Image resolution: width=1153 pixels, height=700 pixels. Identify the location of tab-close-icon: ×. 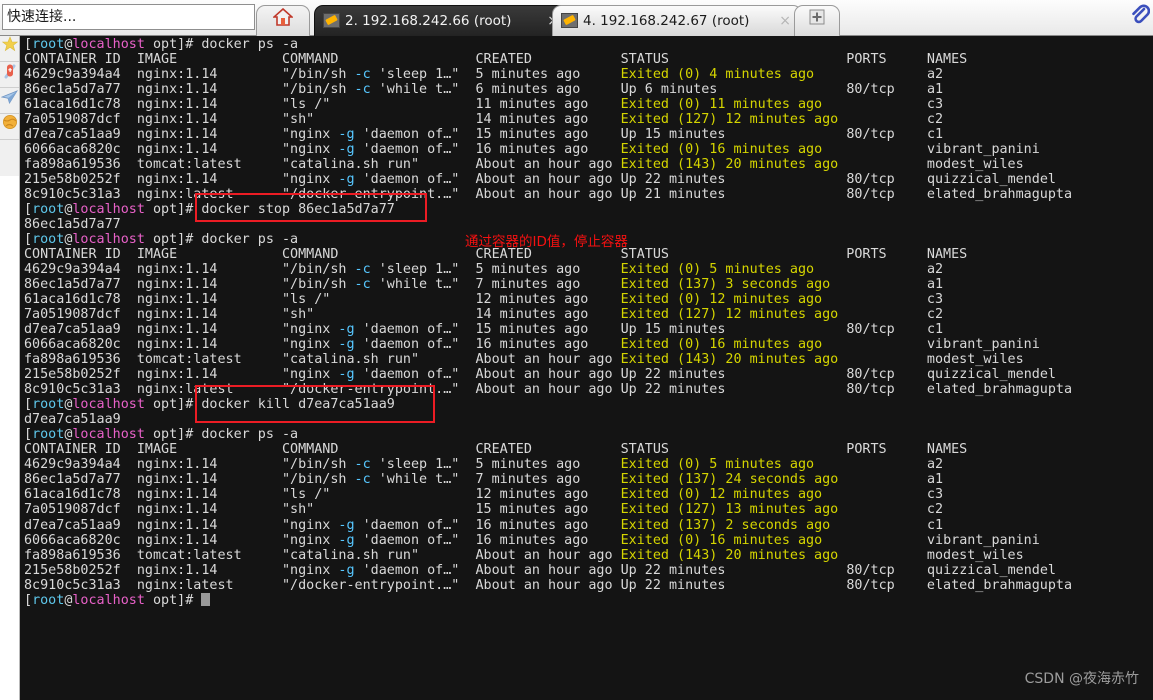
(785, 21).